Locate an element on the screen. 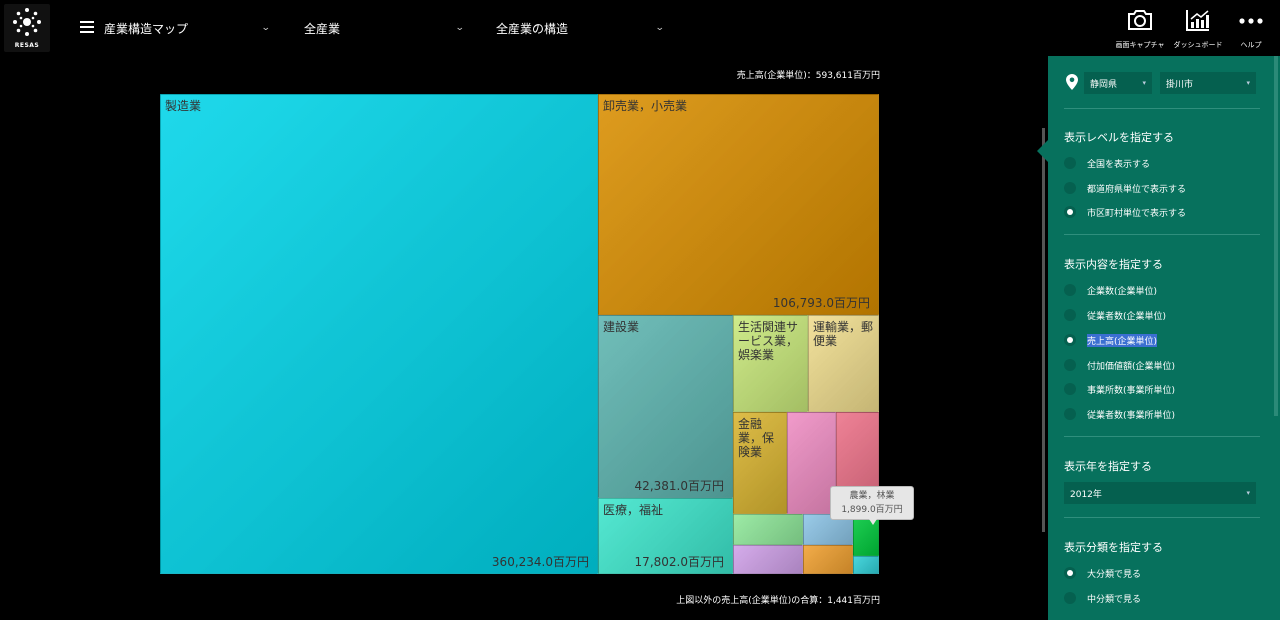 This screenshot has height=620, width=1280. map-type-label: 産業構造マップ is located at coordinates (146, 28).